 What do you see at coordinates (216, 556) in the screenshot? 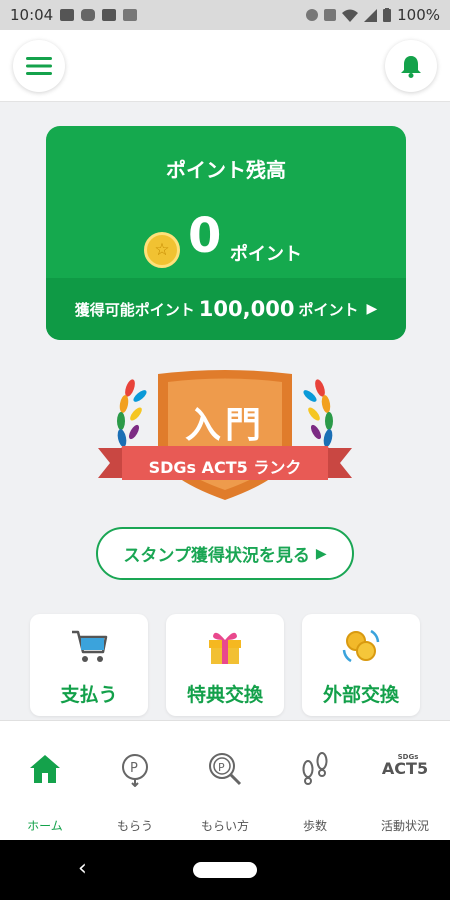
I see `stamp-status-label: スタンプ獲得状況を見る` at bounding box center [216, 556].